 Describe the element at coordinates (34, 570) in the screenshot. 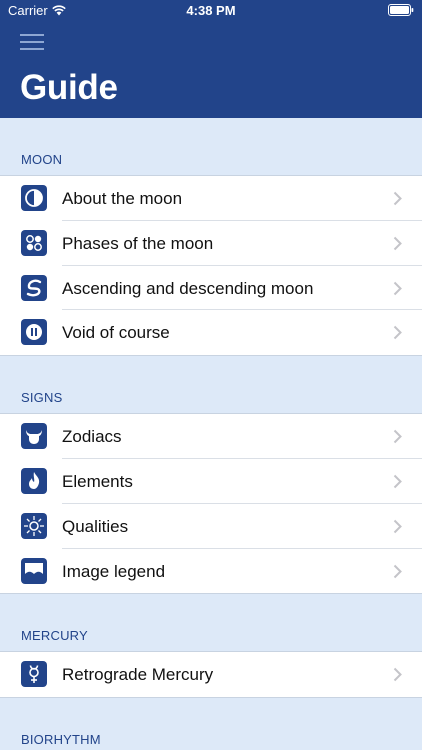

I see `image-icon` at that location.